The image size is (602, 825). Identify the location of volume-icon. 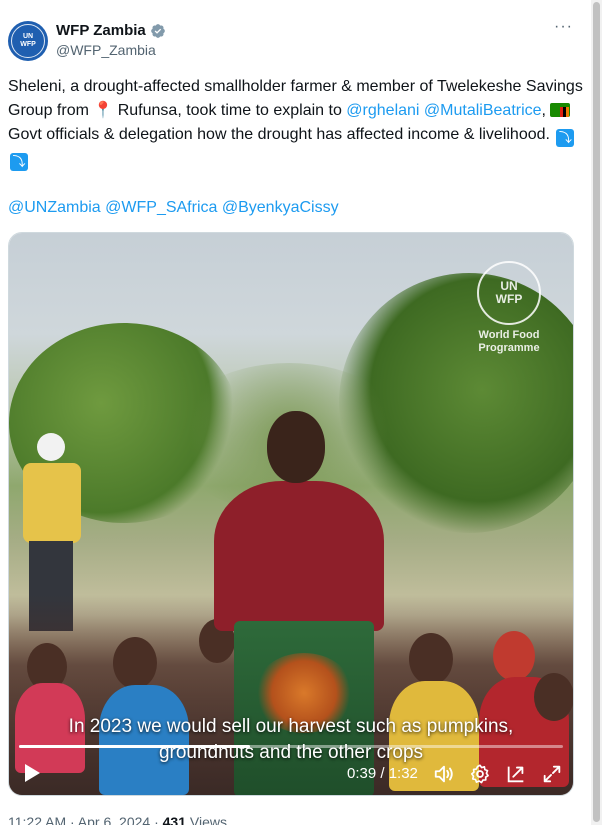
(444, 774).